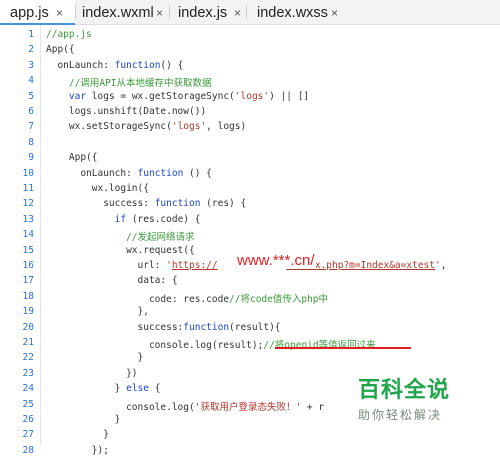  Describe the element at coordinates (77, 96) in the screenshot. I see `code-token: var` at that location.